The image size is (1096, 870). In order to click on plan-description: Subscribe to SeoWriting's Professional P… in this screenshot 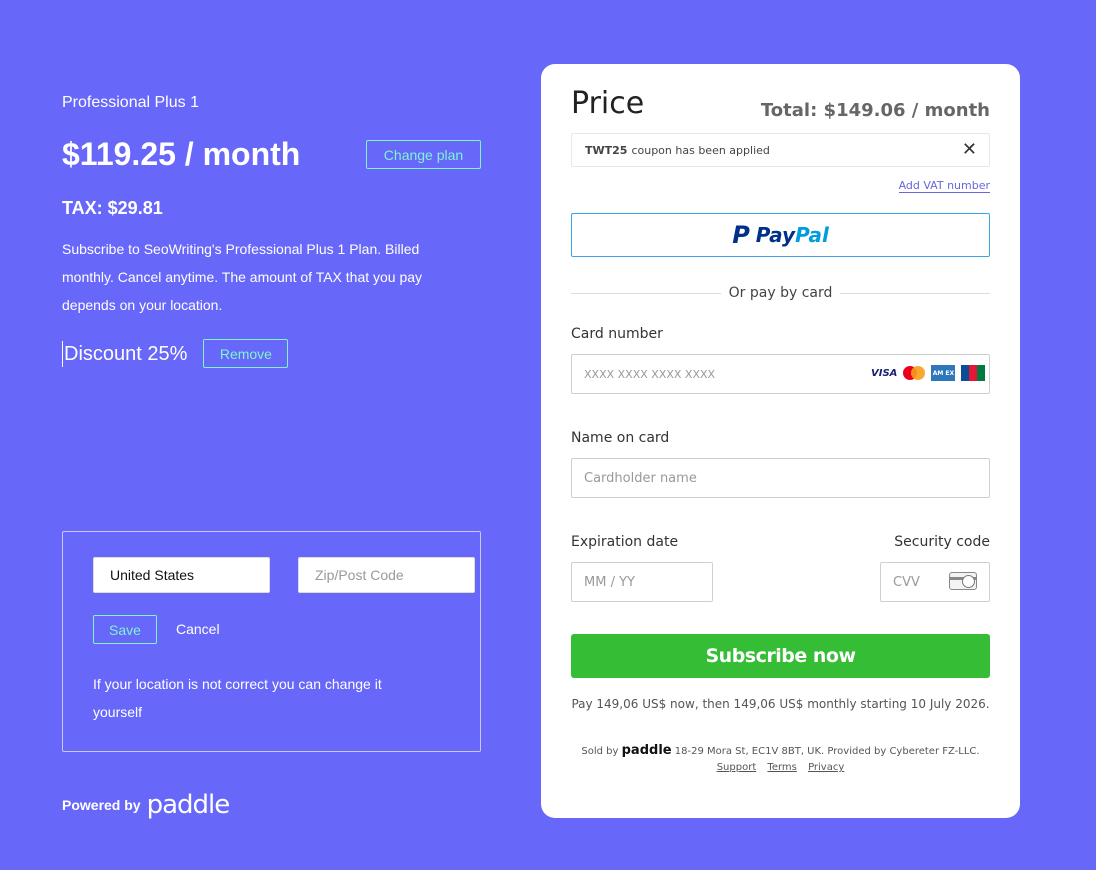, I will do `click(242, 277)`.